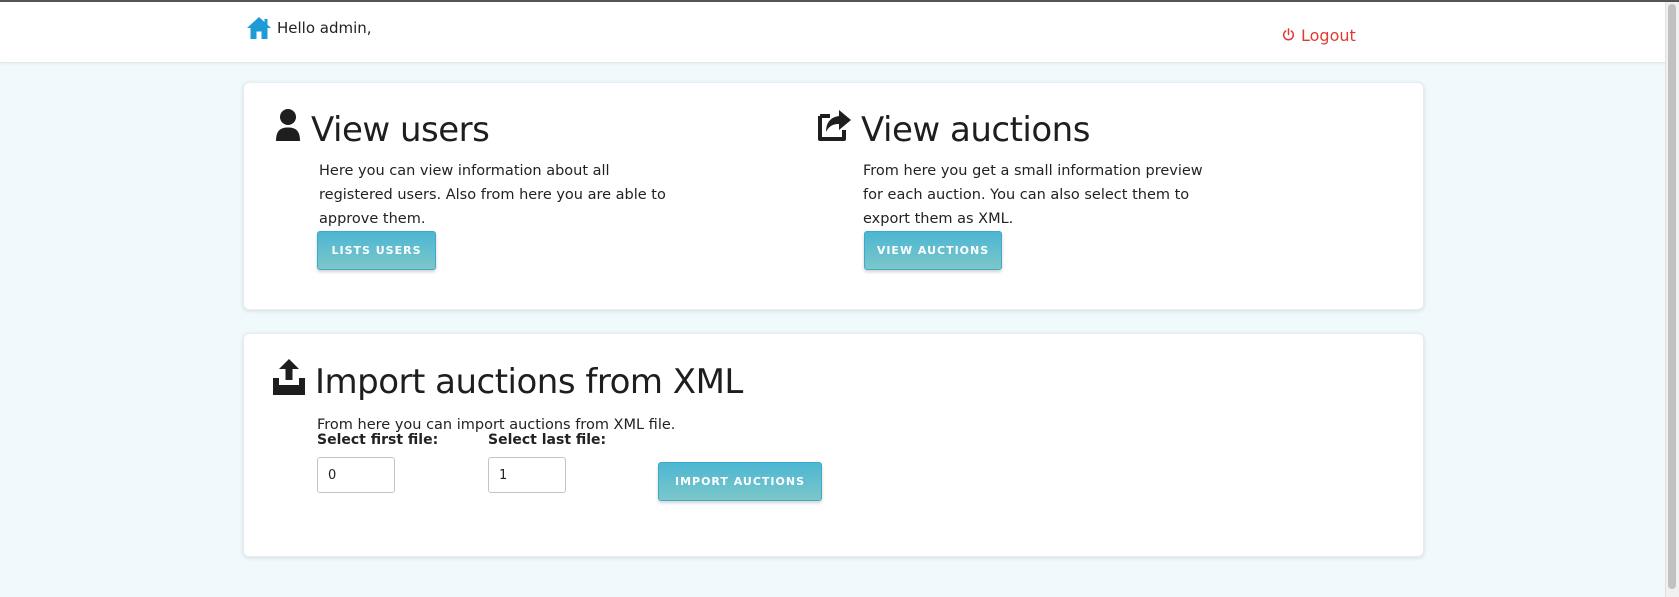 The height and width of the screenshot is (597, 1679). I want to click on import-title: Import auctions from XML, so click(507, 381).